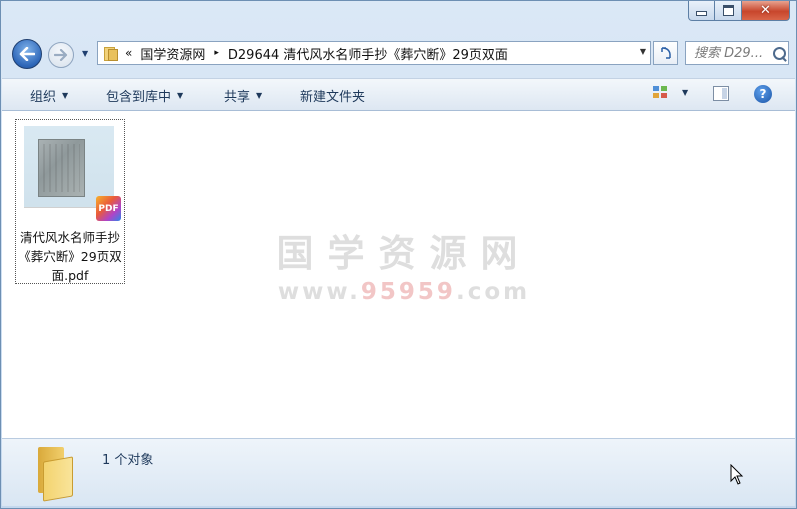  What do you see at coordinates (70, 201) in the screenshot?
I see `file-item: PDF 清代风水名师手抄《葬穴断》29页双面.pdf` at bounding box center [70, 201].